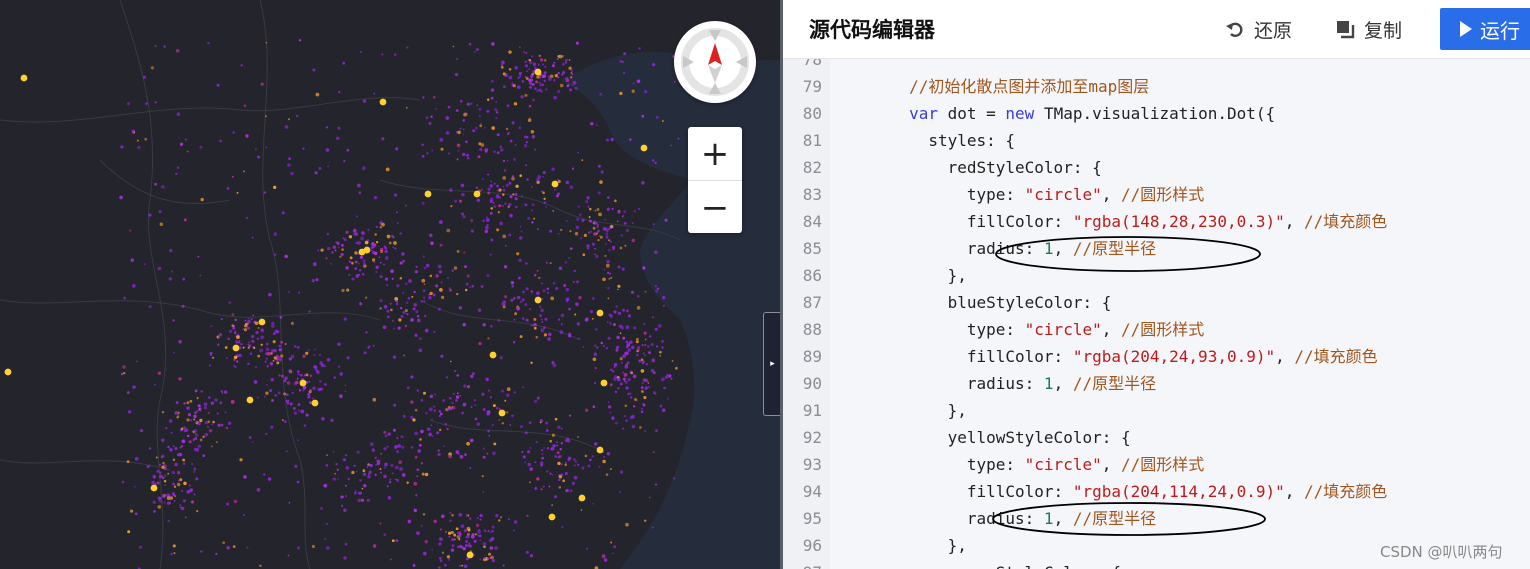 The image size is (1530, 569). Describe the element at coordinates (715, 153) in the screenshot. I see `zoom-in-button: +` at that location.